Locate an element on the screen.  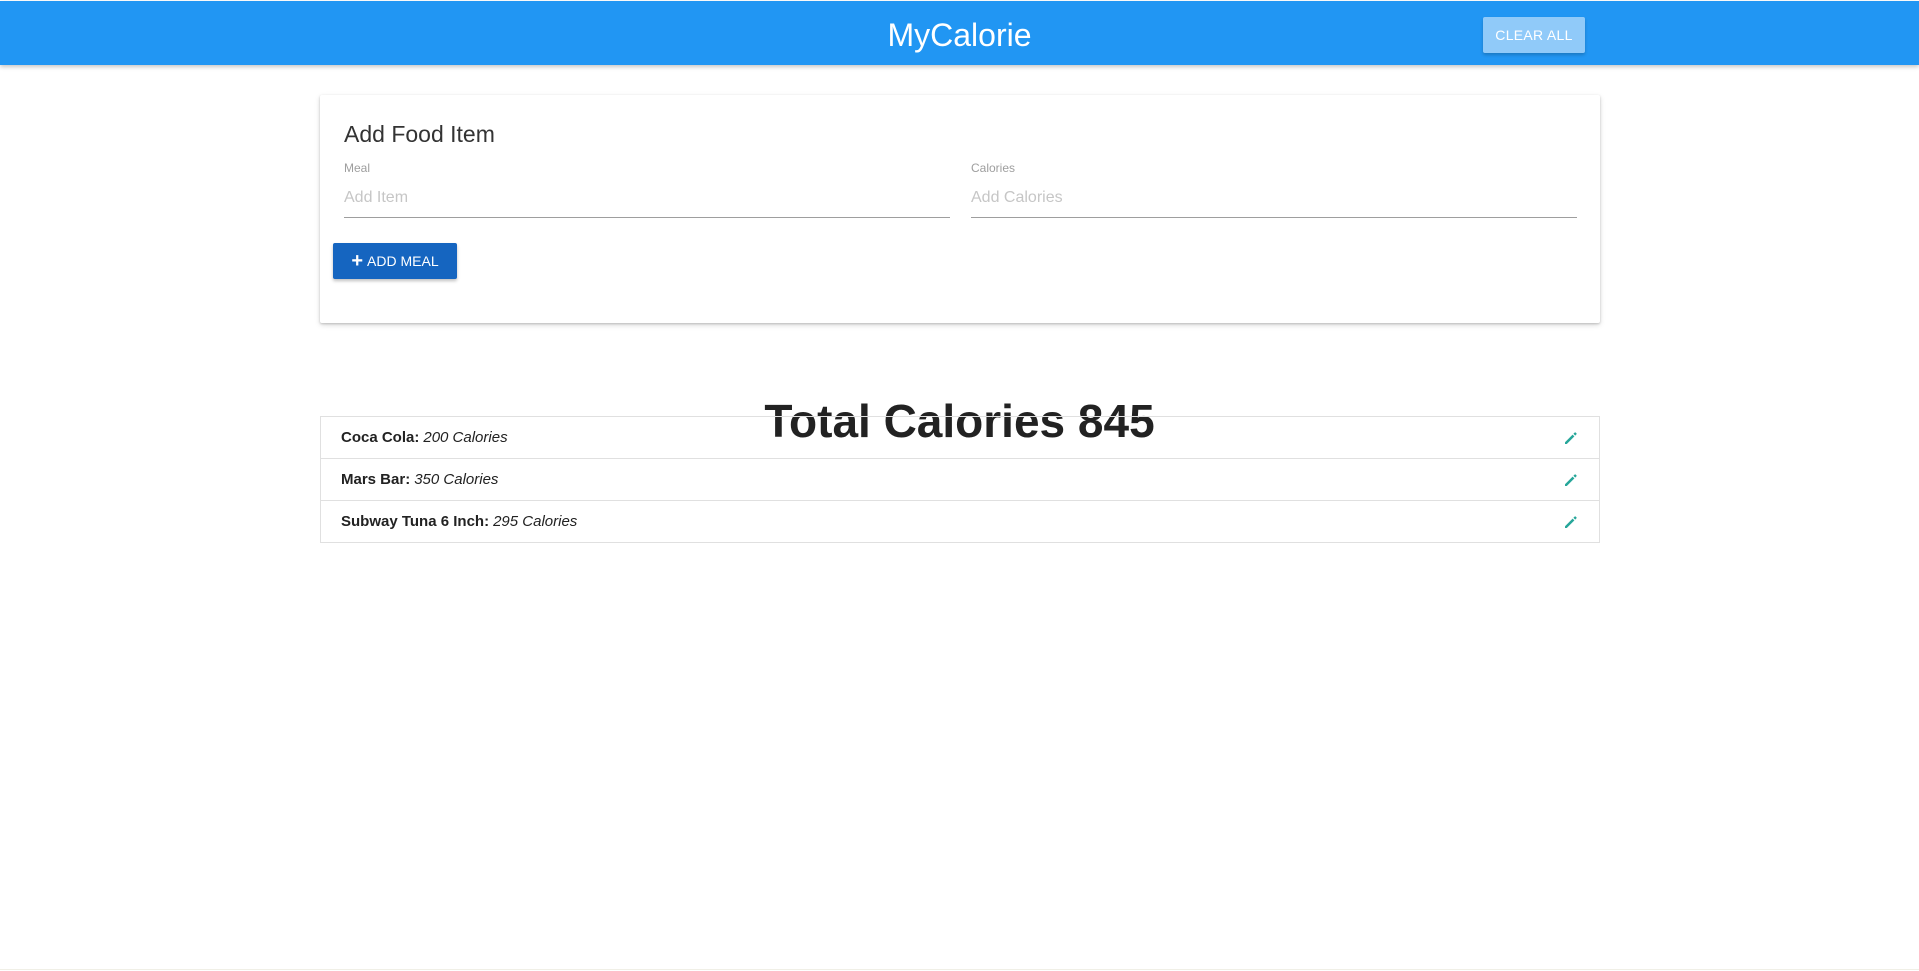
add-meal-button: + ADD MEAL is located at coordinates (395, 261).